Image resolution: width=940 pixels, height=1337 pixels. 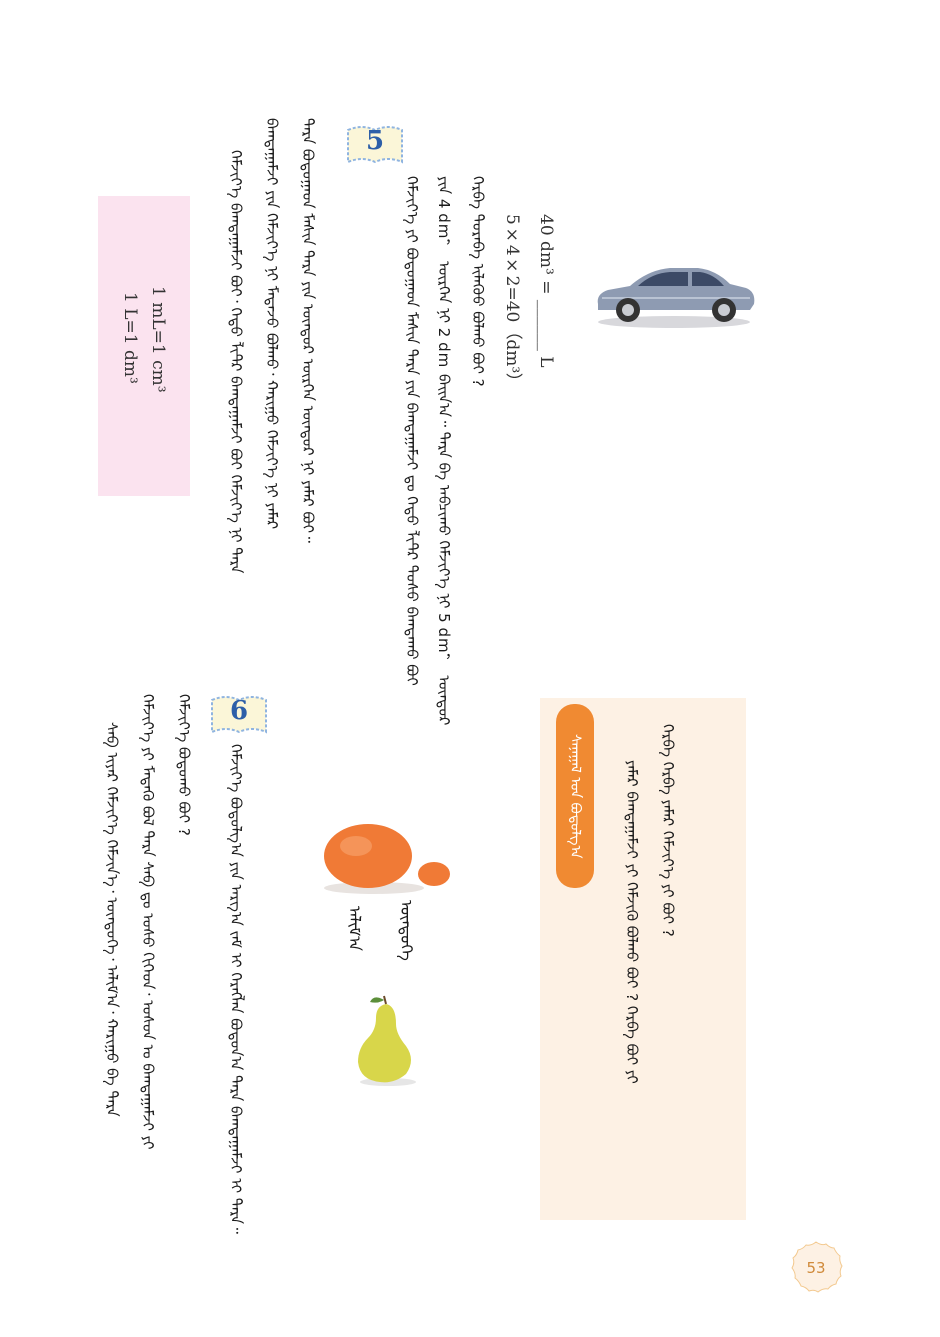 I want to click on problem5-badge: 5, so click(x=375, y=144).